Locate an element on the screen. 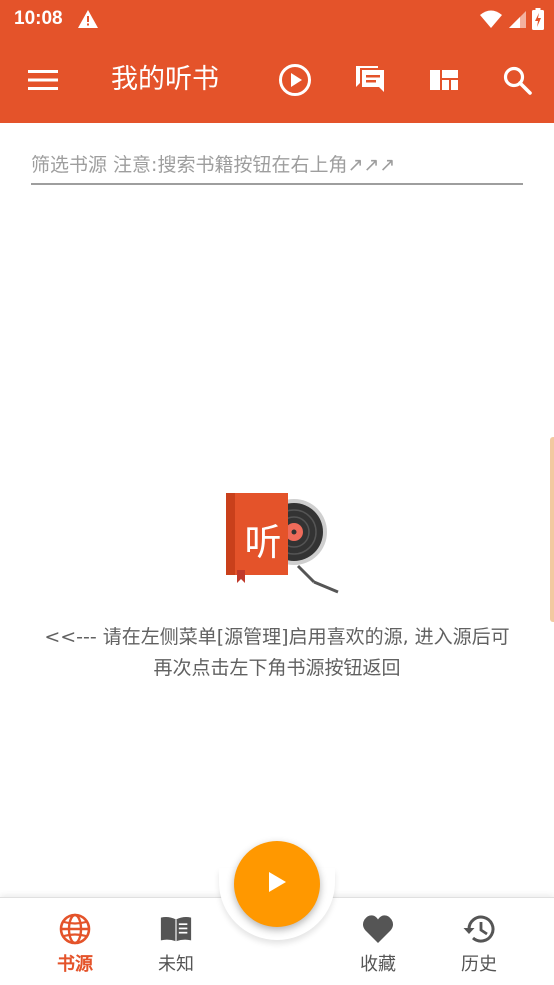 The height and width of the screenshot is (985, 554). history-icon is located at coordinates (479, 929).